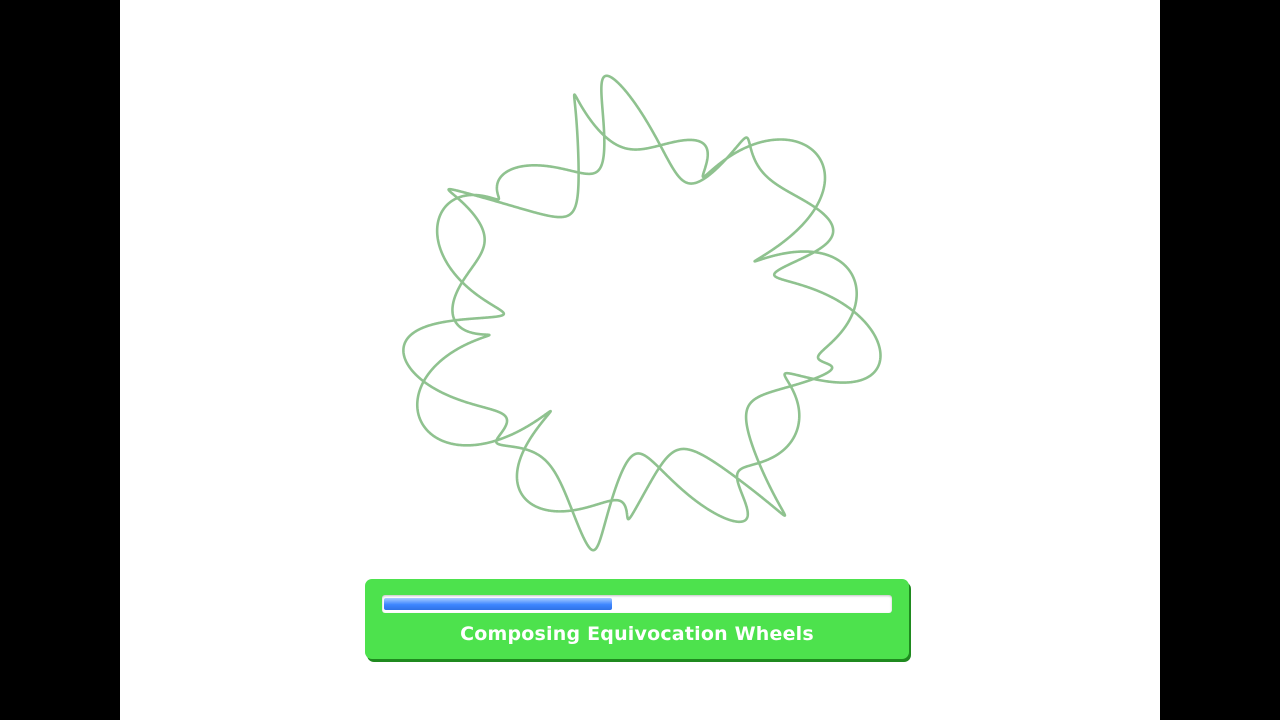 This screenshot has width=1280, height=720. What do you see at coordinates (60, 360) in the screenshot?
I see `letterbox-left` at bounding box center [60, 360].